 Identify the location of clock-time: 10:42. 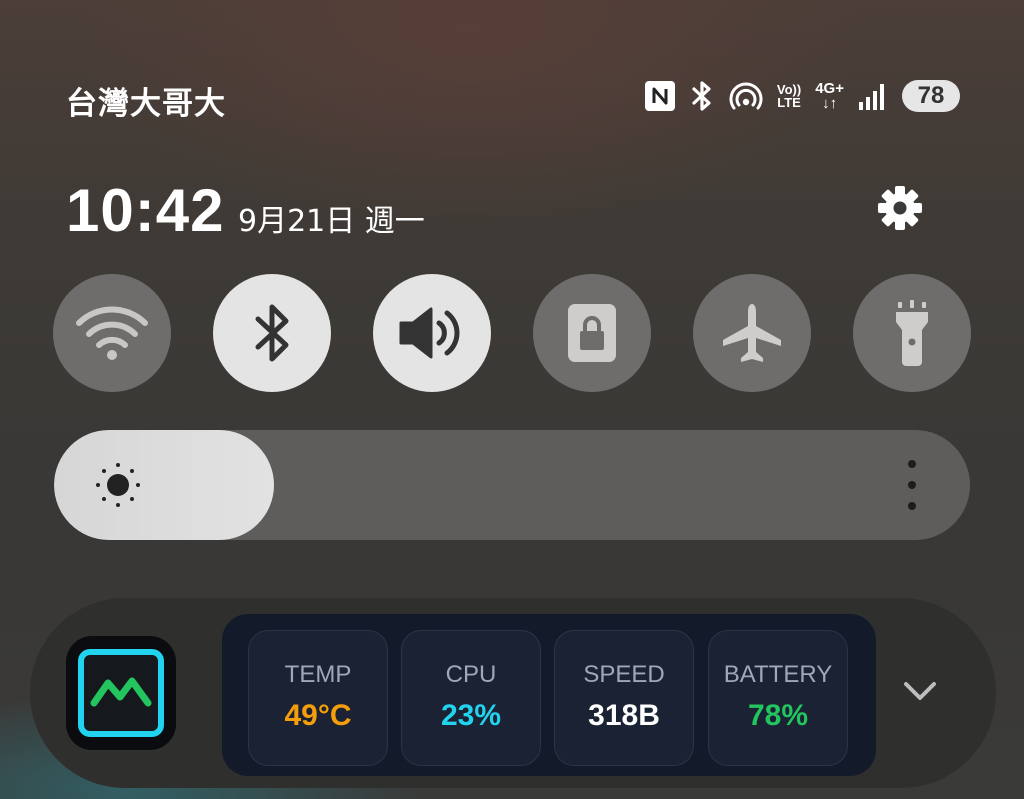
(145, 210).